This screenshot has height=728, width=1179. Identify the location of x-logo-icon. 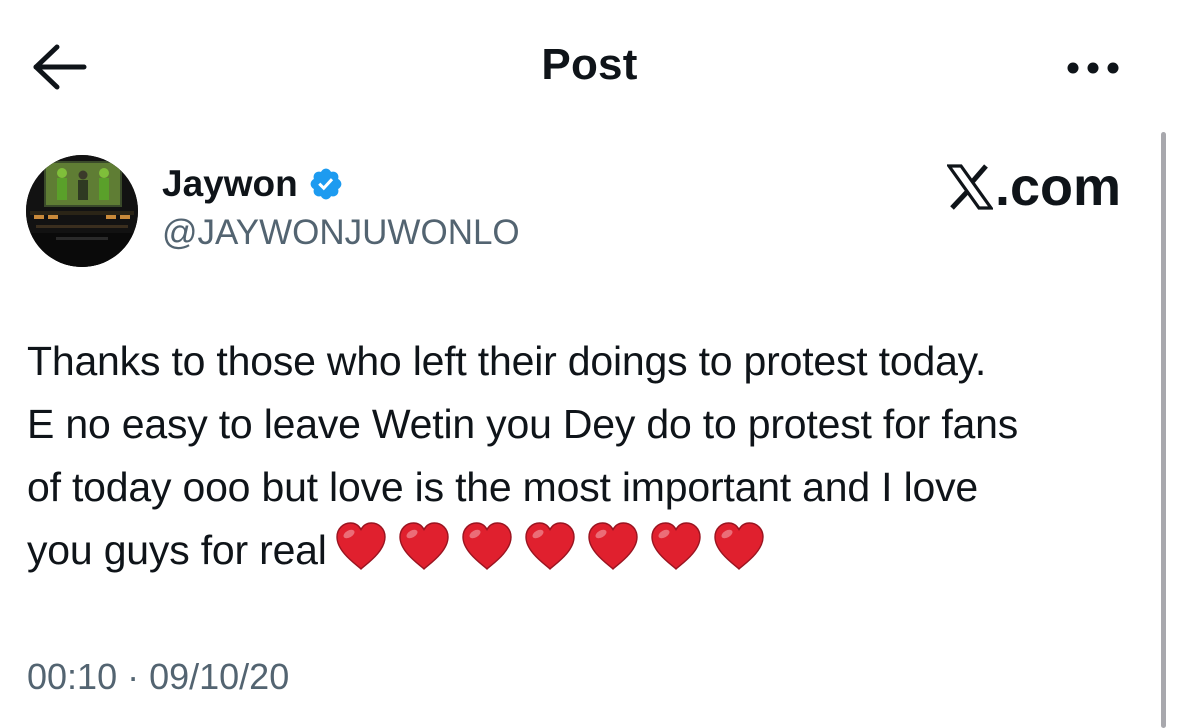
(969, 187).